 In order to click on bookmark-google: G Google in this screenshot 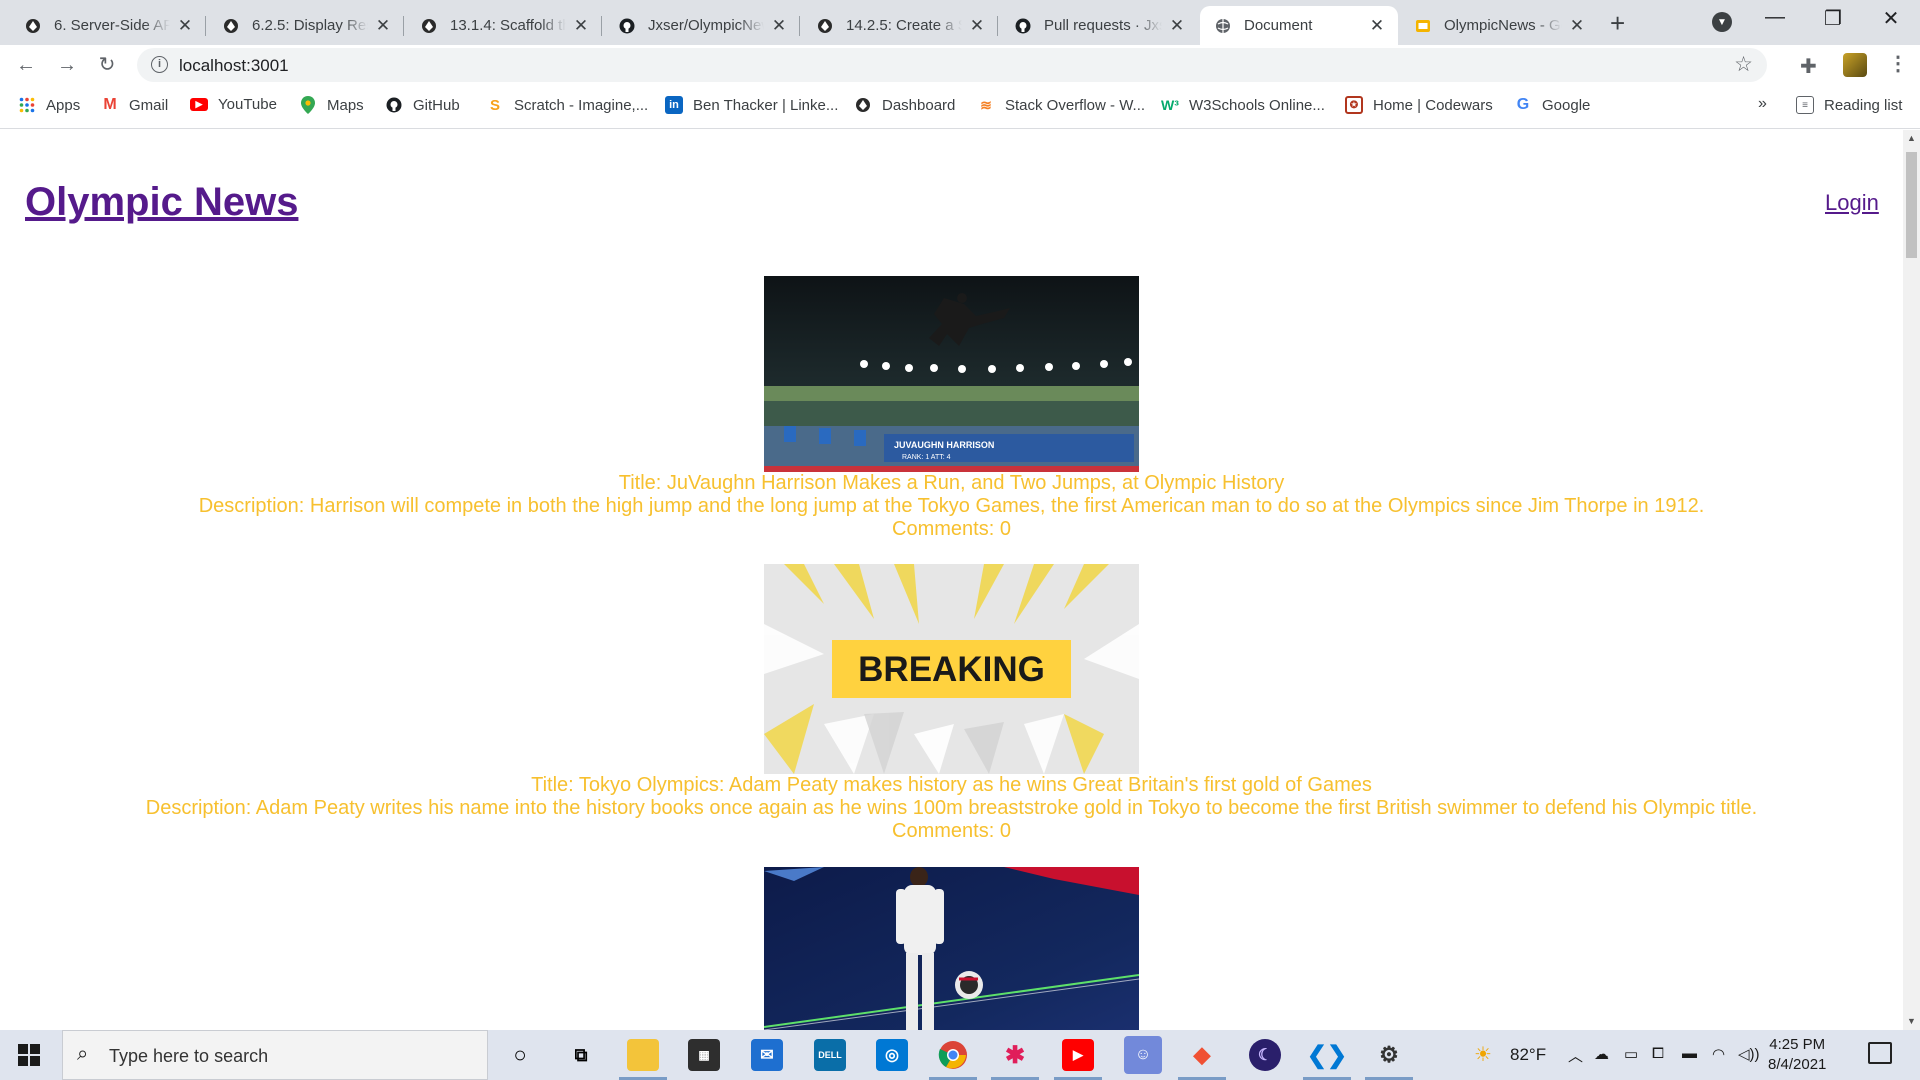, I will do `click(1552, 105)`.